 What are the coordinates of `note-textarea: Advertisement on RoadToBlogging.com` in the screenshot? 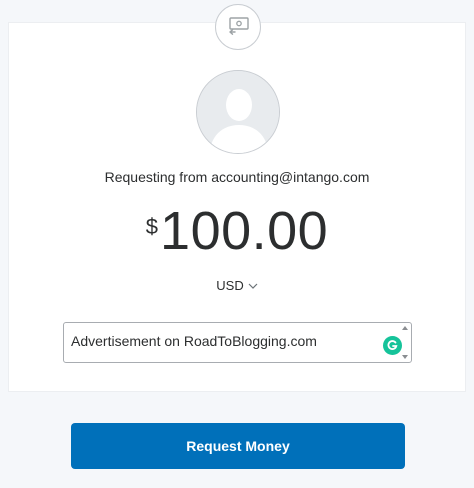 It's located at (237, 342).